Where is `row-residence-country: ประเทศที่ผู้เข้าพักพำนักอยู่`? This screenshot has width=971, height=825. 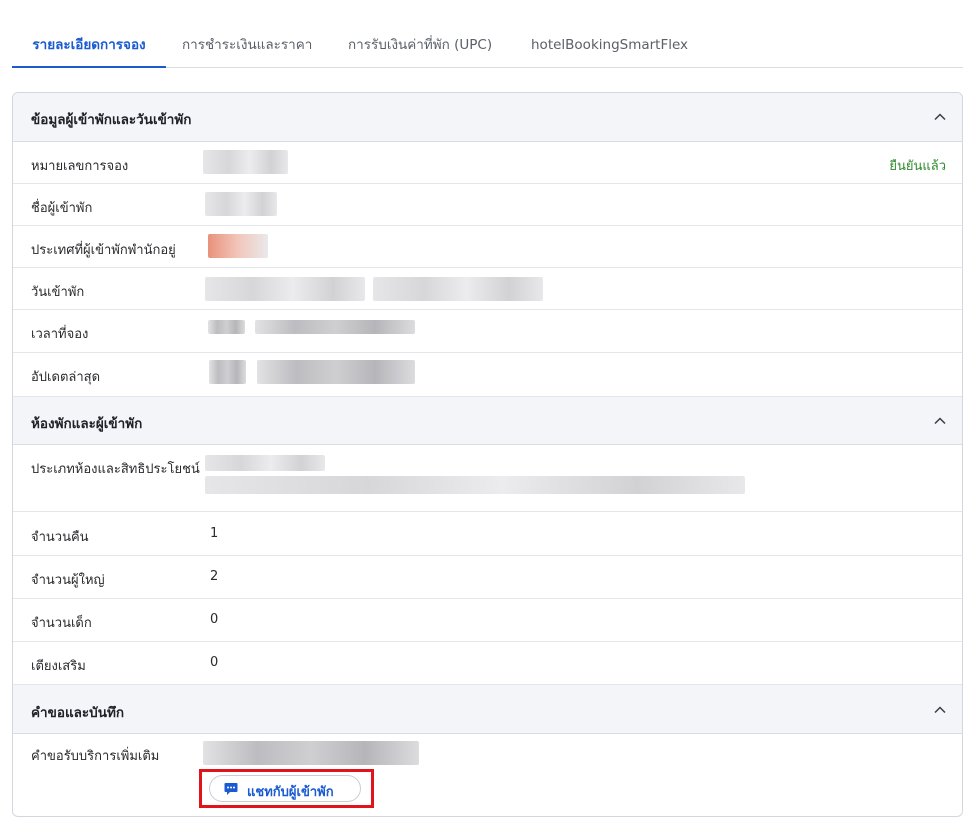 row-residence-country: ประเทศที่ผู้เข้าพักพำนักอยู่ is located at coordinates (487, 247).